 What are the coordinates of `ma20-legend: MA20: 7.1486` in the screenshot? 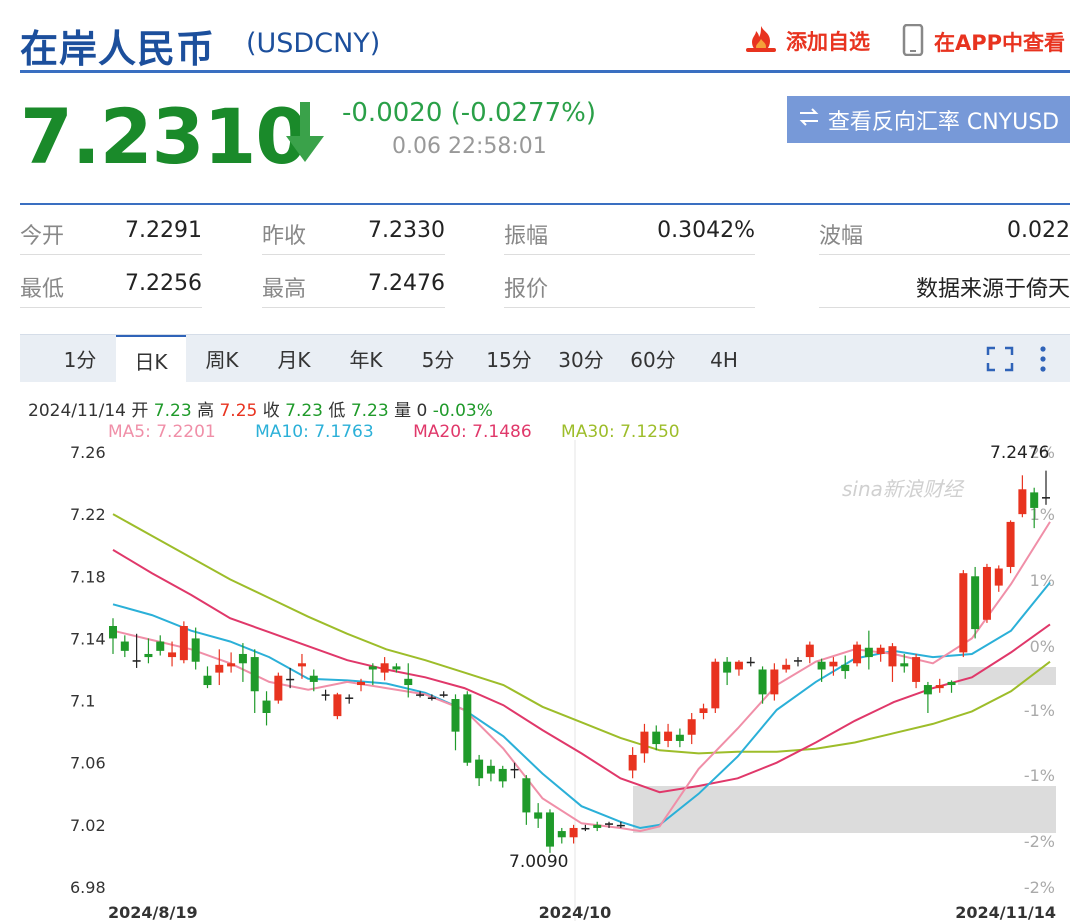 It's located at (472, 432).